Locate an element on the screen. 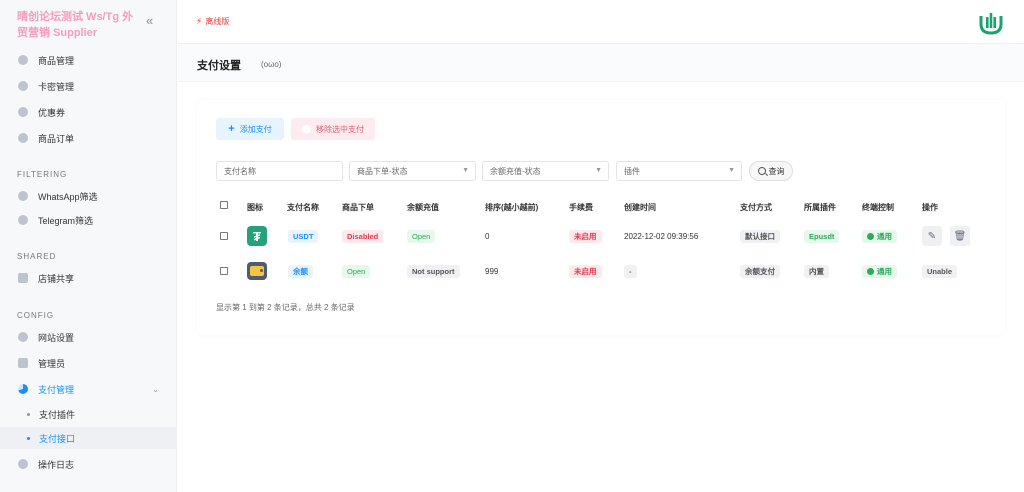 The width and height of the screenshot is (1024, 492). action-unable-tag: Unable is located at coordinates (940, 271).